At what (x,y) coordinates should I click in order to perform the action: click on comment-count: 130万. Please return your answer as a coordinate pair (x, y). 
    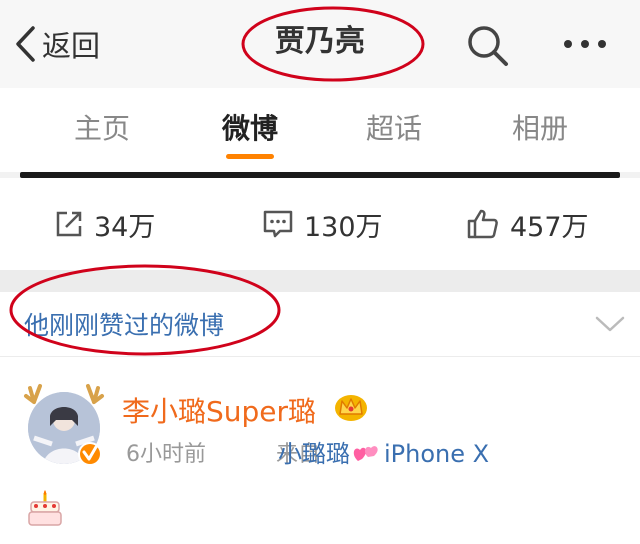
    Looking at the image, I should click on (343, 227).